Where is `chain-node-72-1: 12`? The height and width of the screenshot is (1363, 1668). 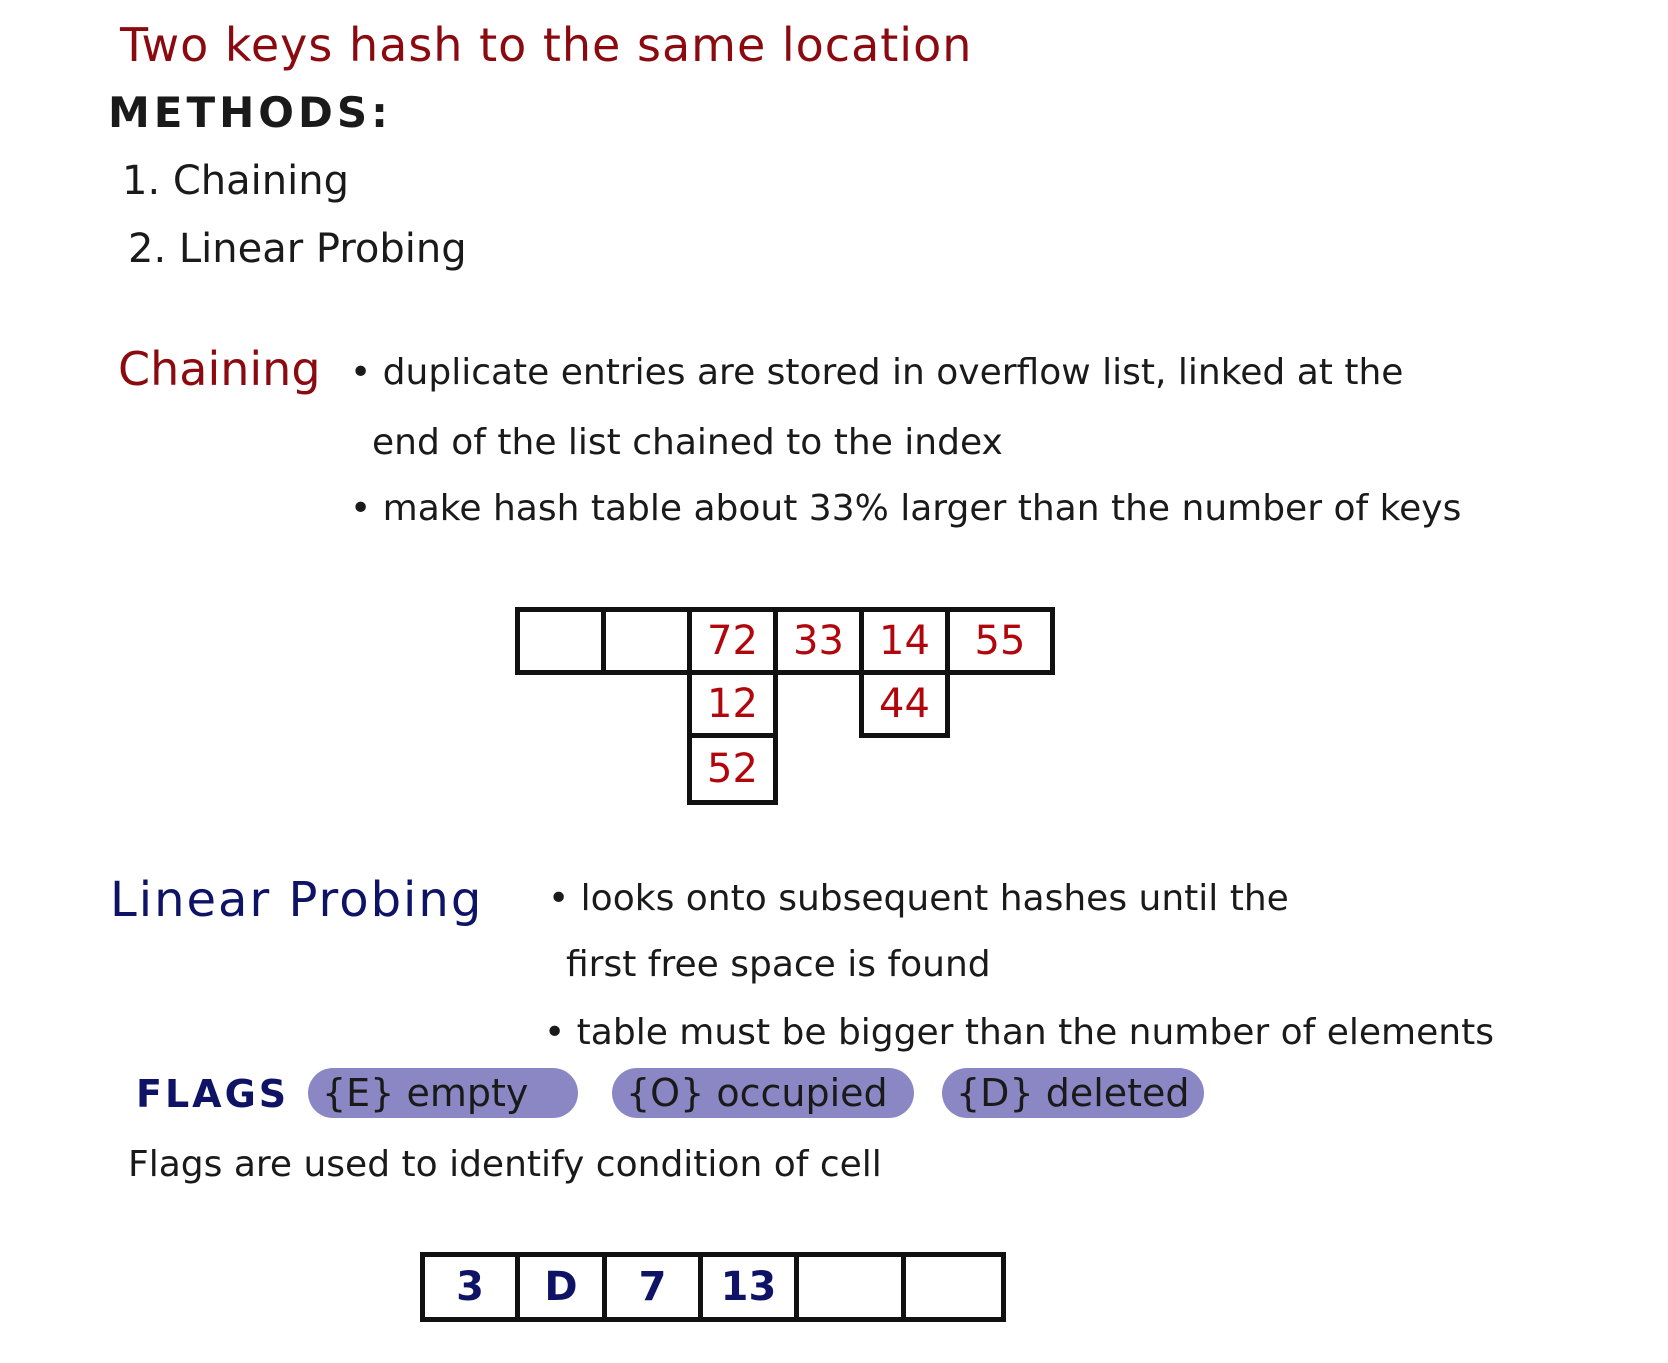 chain-node-72-1: 12 is located at coordinates (732, 704).